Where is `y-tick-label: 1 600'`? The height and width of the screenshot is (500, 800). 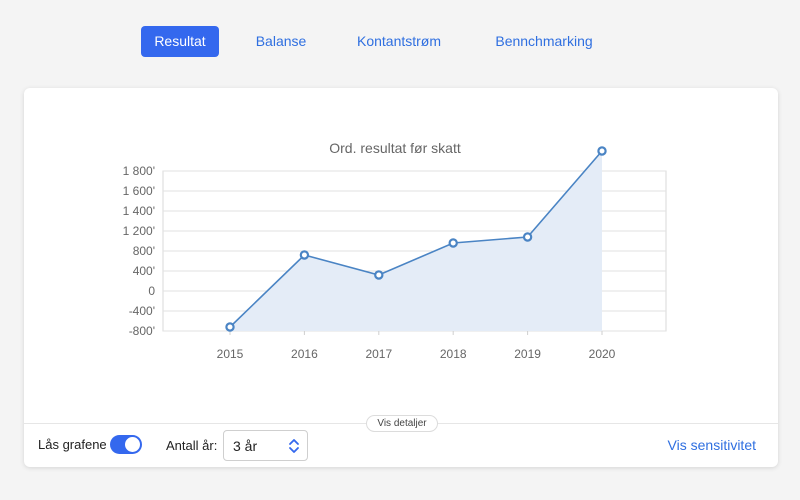
y-tick-label: 1 600' is located at coordinates (139, 191).